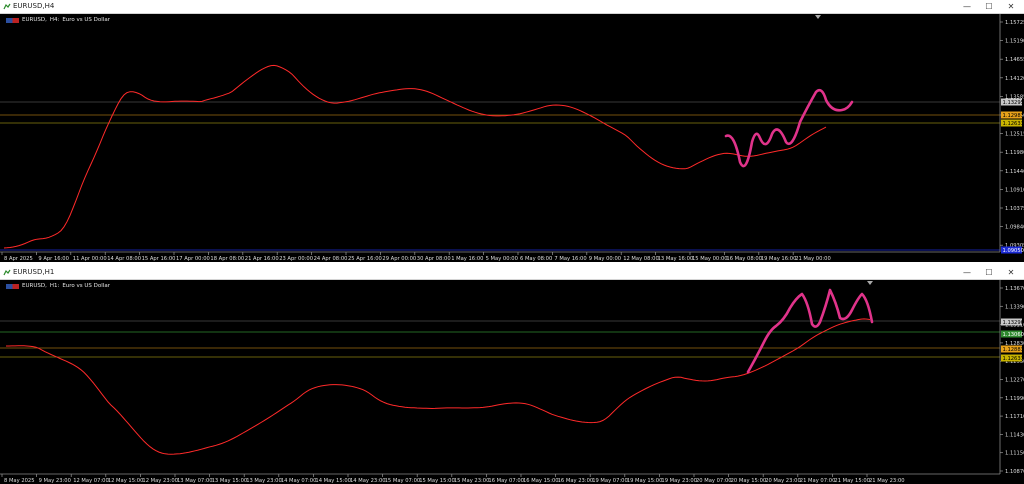 Image resolution: width=1024 pixels, height=484 pixels. Describe the element at coordinates (818, 481) in the screenshot. I see `time-axis-label: 21 May 07:00` at that location.